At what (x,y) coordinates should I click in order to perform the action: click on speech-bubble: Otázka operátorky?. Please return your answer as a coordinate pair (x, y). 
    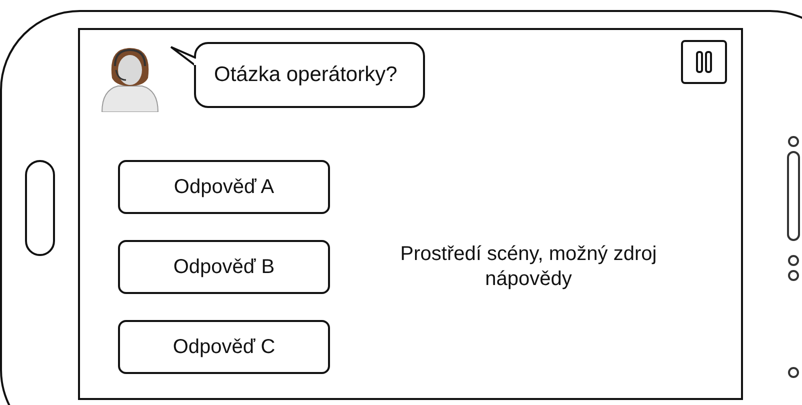
    Looking at the image, I should click on (310, 75).